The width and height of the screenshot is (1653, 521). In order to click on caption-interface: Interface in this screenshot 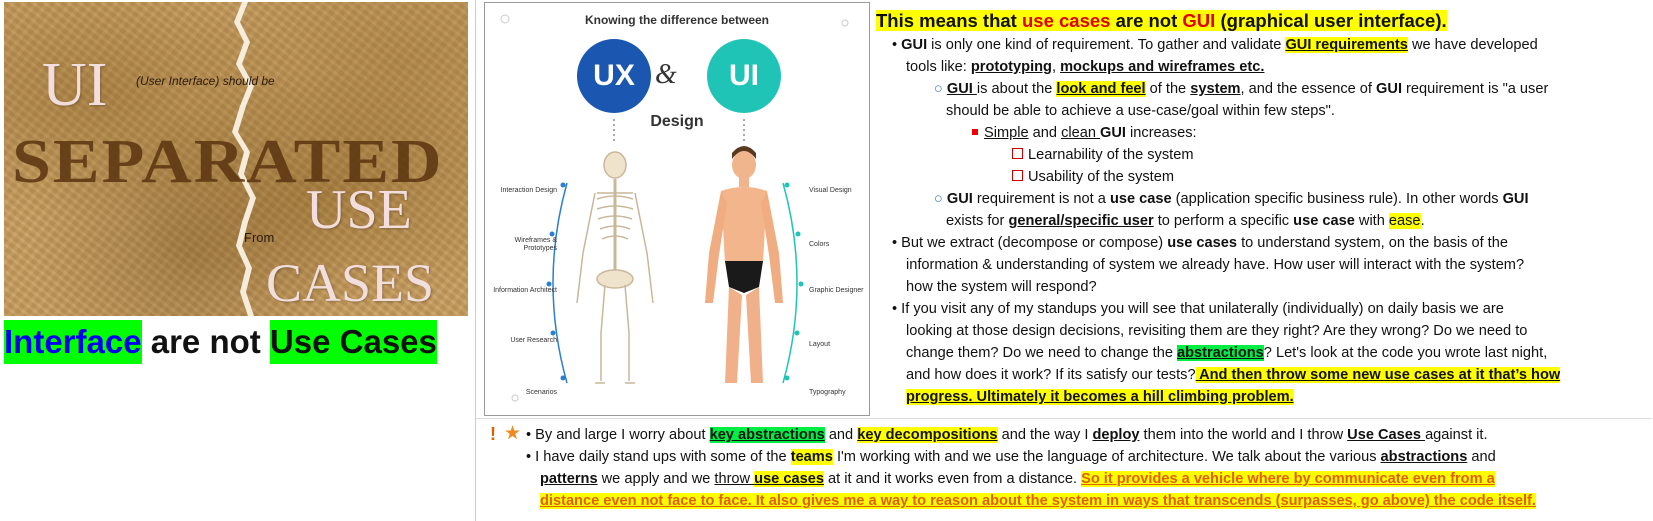, I will do `click(73, 342)`.